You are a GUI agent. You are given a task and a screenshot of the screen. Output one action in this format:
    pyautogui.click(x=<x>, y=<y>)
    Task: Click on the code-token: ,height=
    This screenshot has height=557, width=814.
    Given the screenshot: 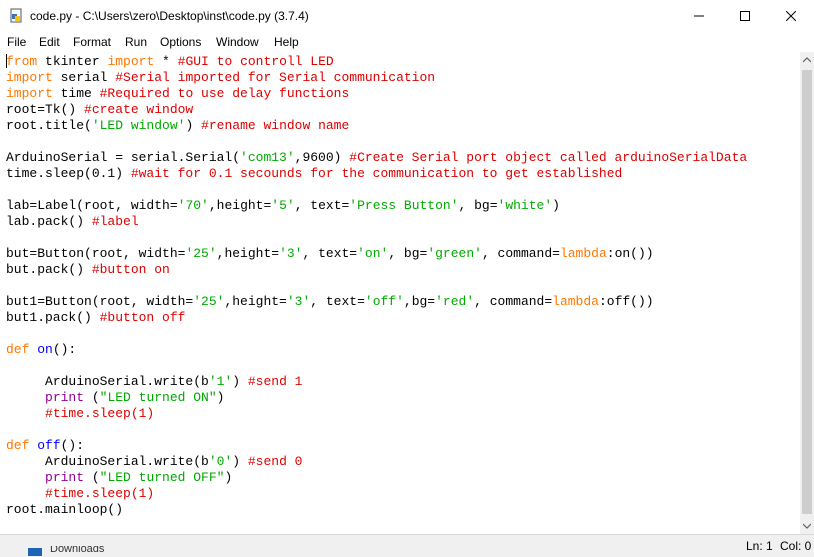 What is the action you would take?
    pyautogui.click(x=255, y=301)
    